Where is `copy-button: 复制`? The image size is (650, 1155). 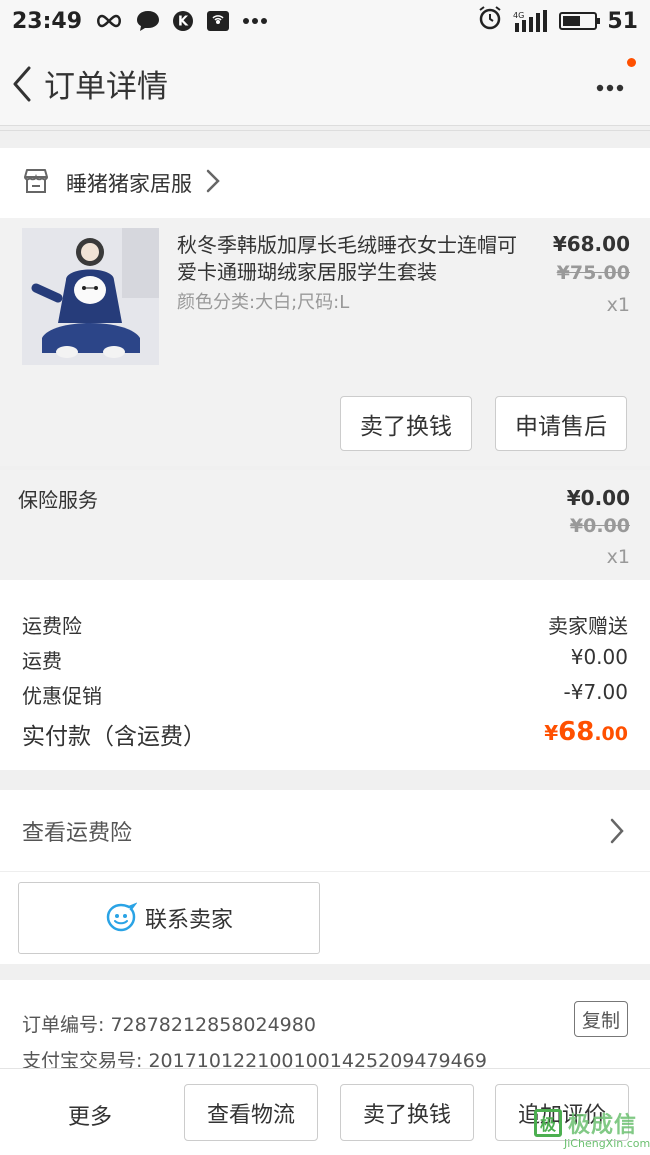
copy-button: 复制 is located at coordinates (601, 1019).